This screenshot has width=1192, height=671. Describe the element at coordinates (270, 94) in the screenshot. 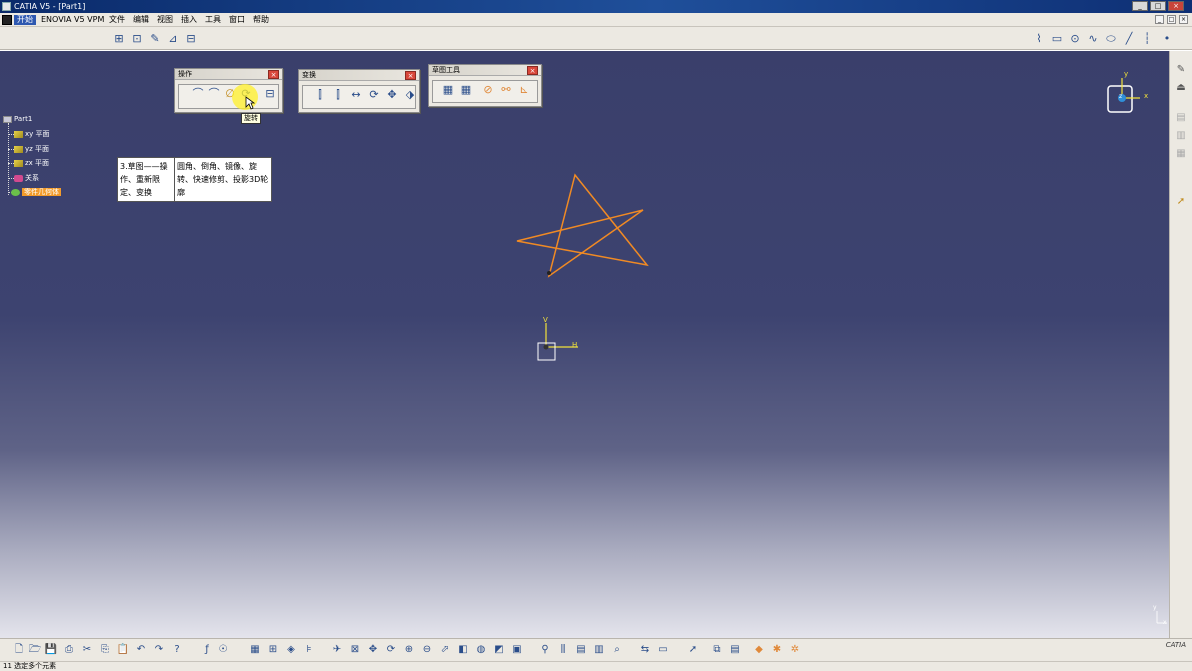

I see `project-3d-icon: ⊟` at that location.